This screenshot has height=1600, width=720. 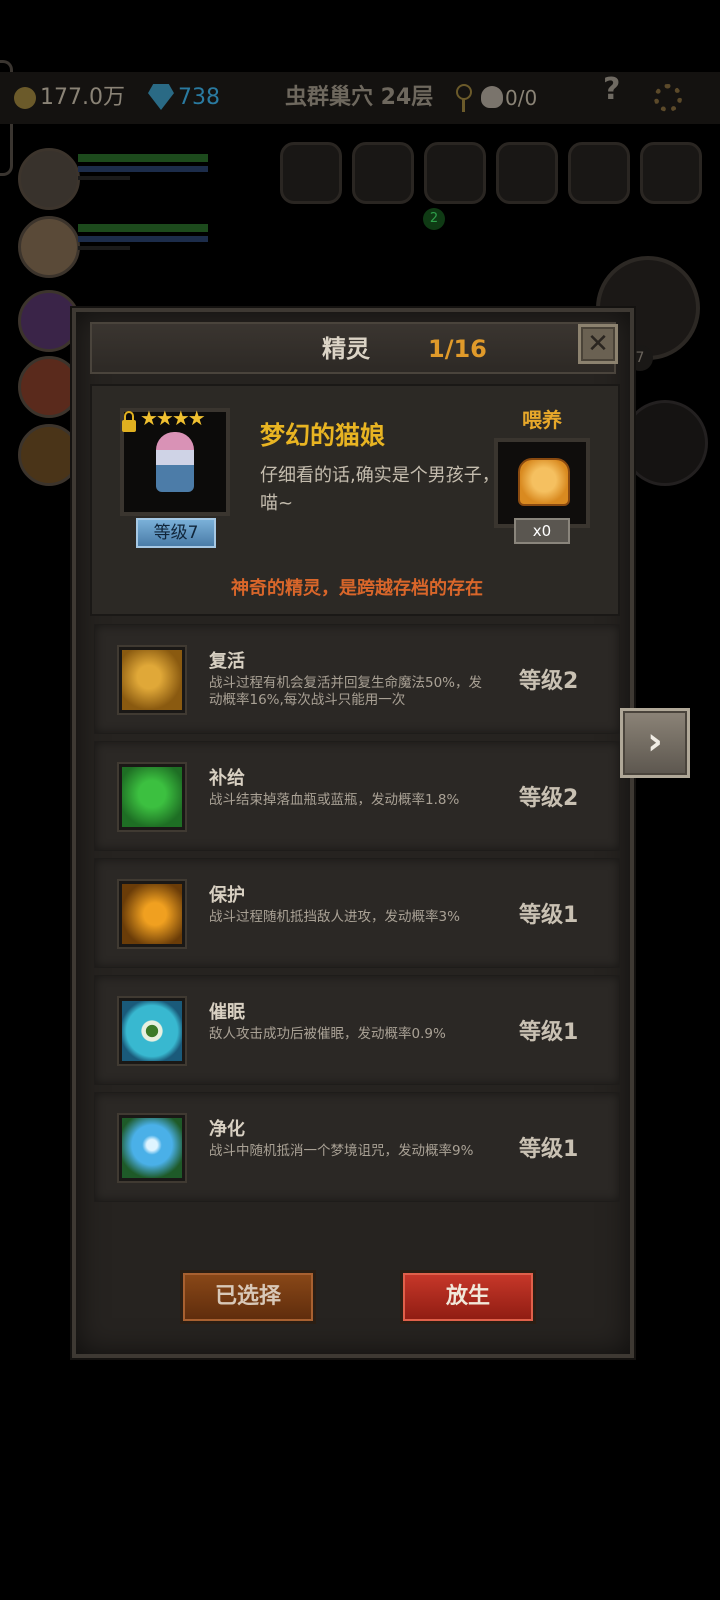 I want to click on pet-name: 梦幻的猫娘, so click(x=323, y=435).